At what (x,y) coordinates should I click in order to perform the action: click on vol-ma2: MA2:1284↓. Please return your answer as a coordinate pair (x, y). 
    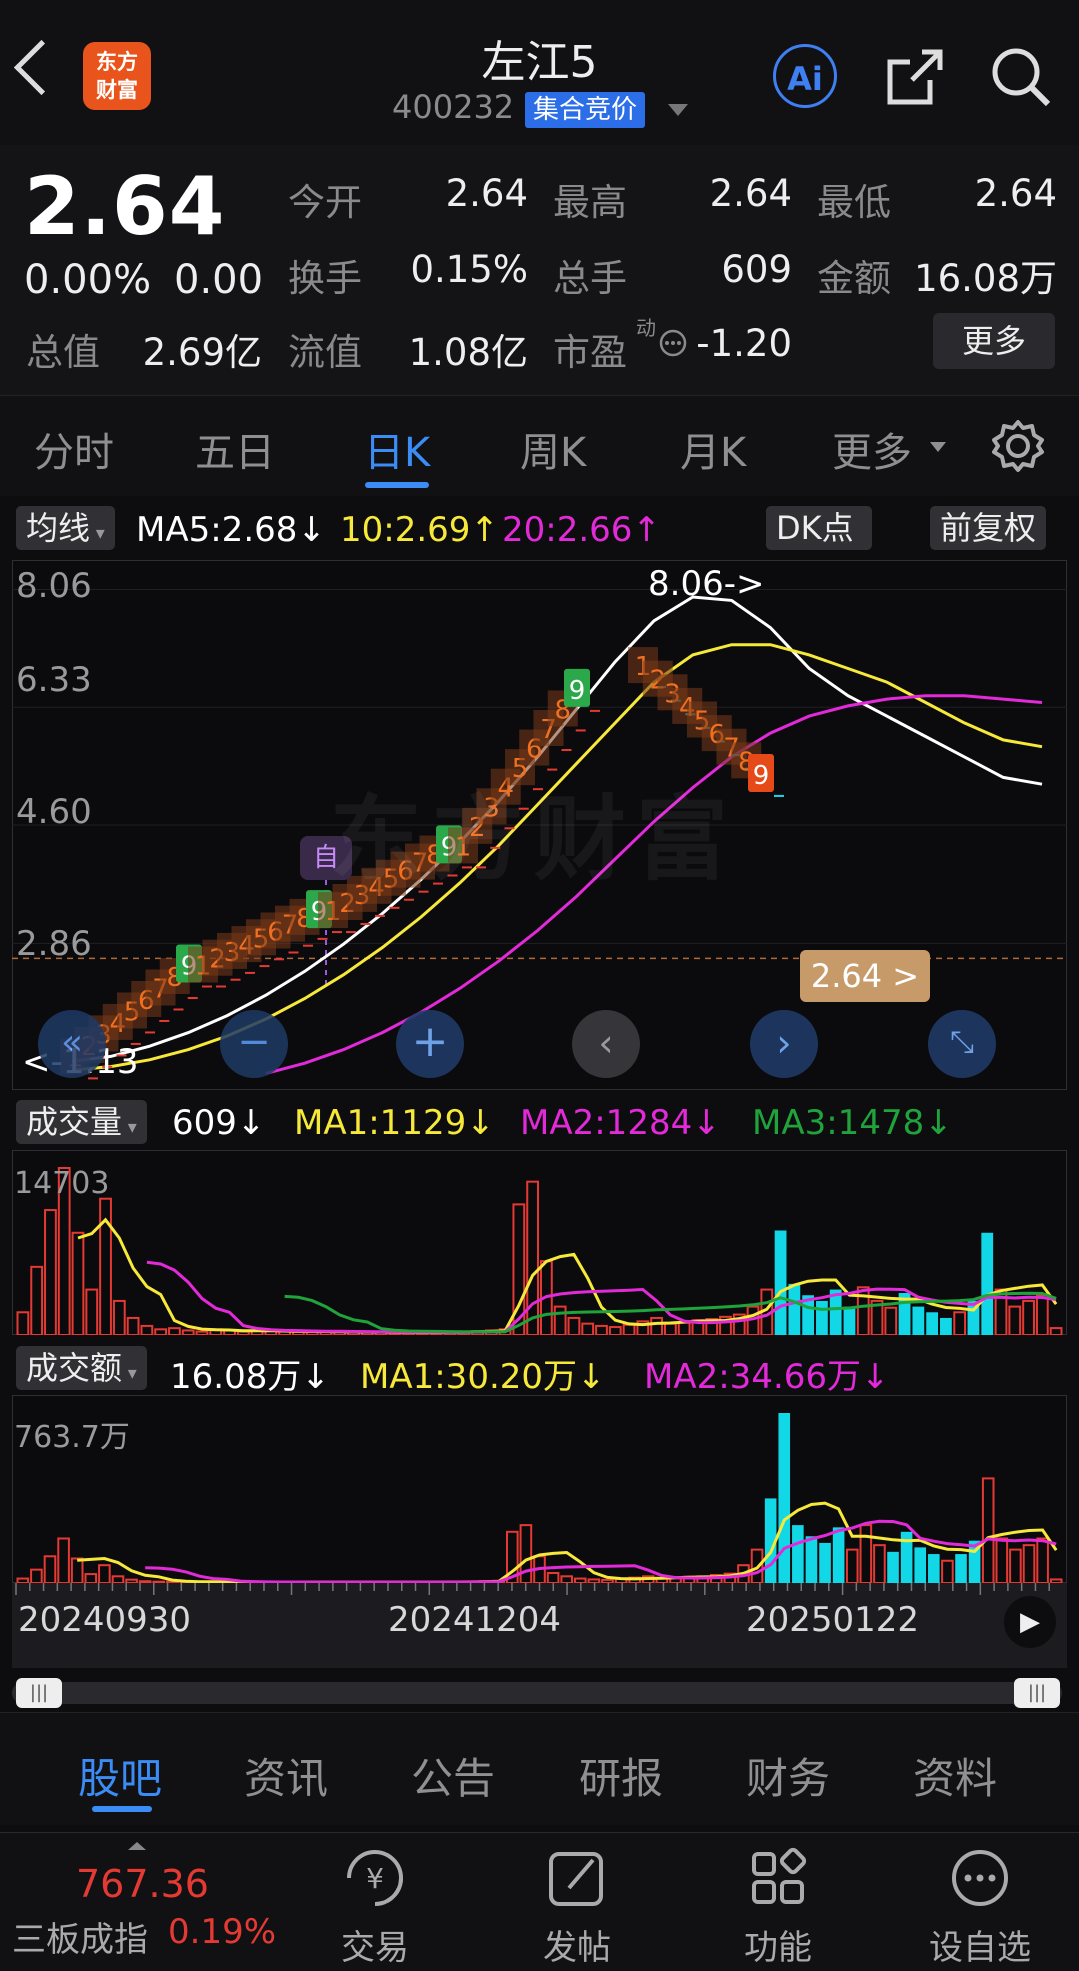
    Looking at the image, I should click on (620, 1123).